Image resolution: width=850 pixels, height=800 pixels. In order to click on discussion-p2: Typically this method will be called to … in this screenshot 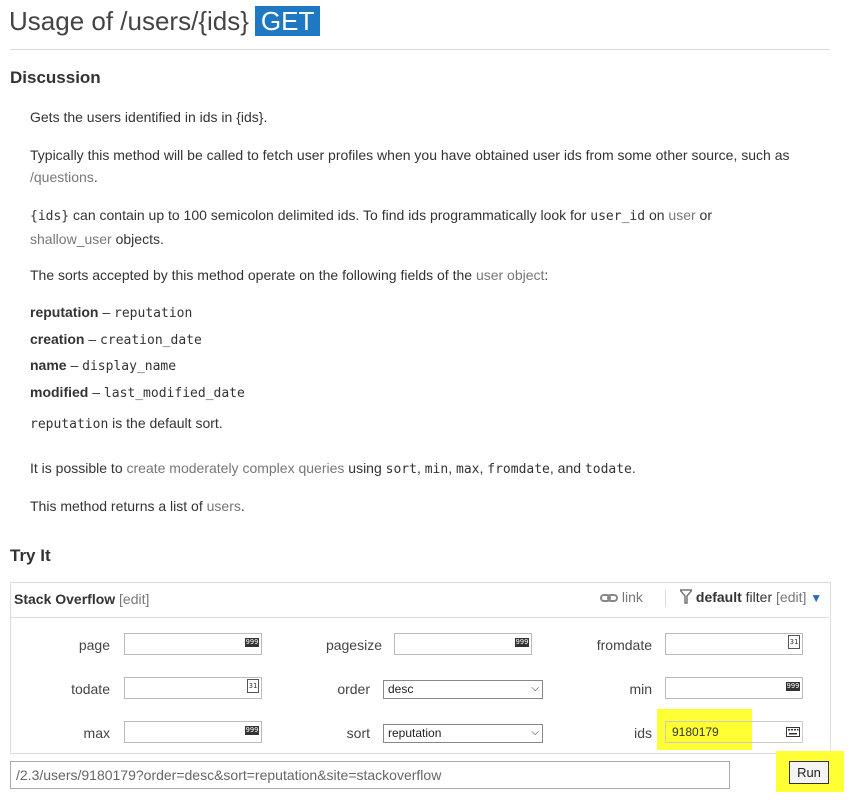, I will do `click(410, 166)`.